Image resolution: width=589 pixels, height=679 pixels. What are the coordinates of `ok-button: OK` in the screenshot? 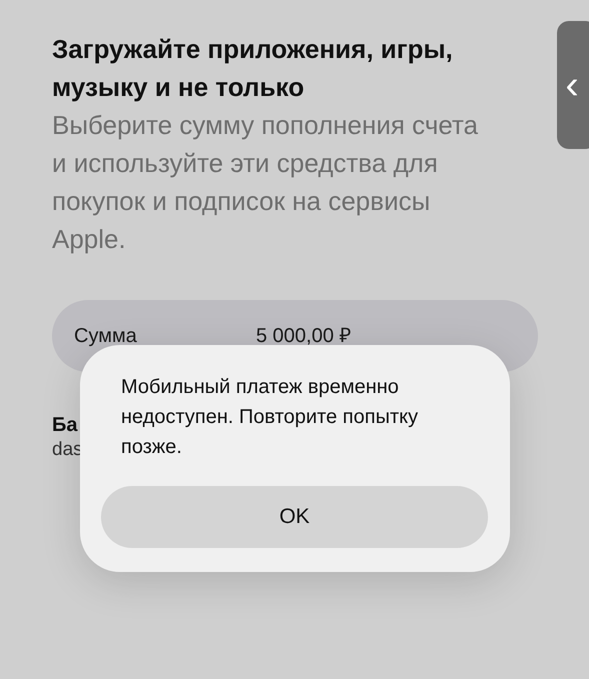 It's located at (294, 517).